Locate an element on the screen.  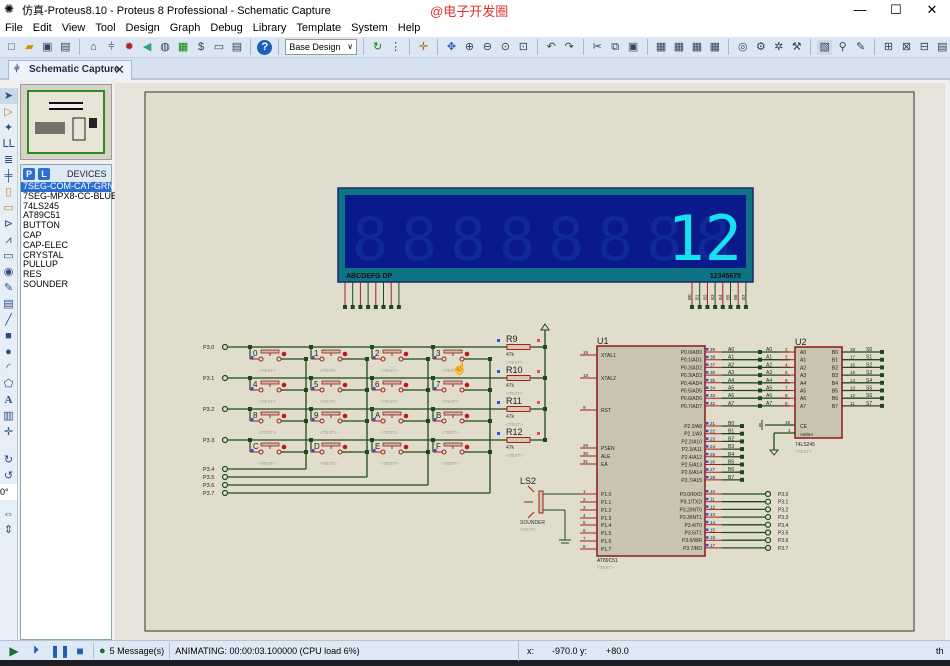
pick-device-icon: ◎ is located at coordinates (742, 47).